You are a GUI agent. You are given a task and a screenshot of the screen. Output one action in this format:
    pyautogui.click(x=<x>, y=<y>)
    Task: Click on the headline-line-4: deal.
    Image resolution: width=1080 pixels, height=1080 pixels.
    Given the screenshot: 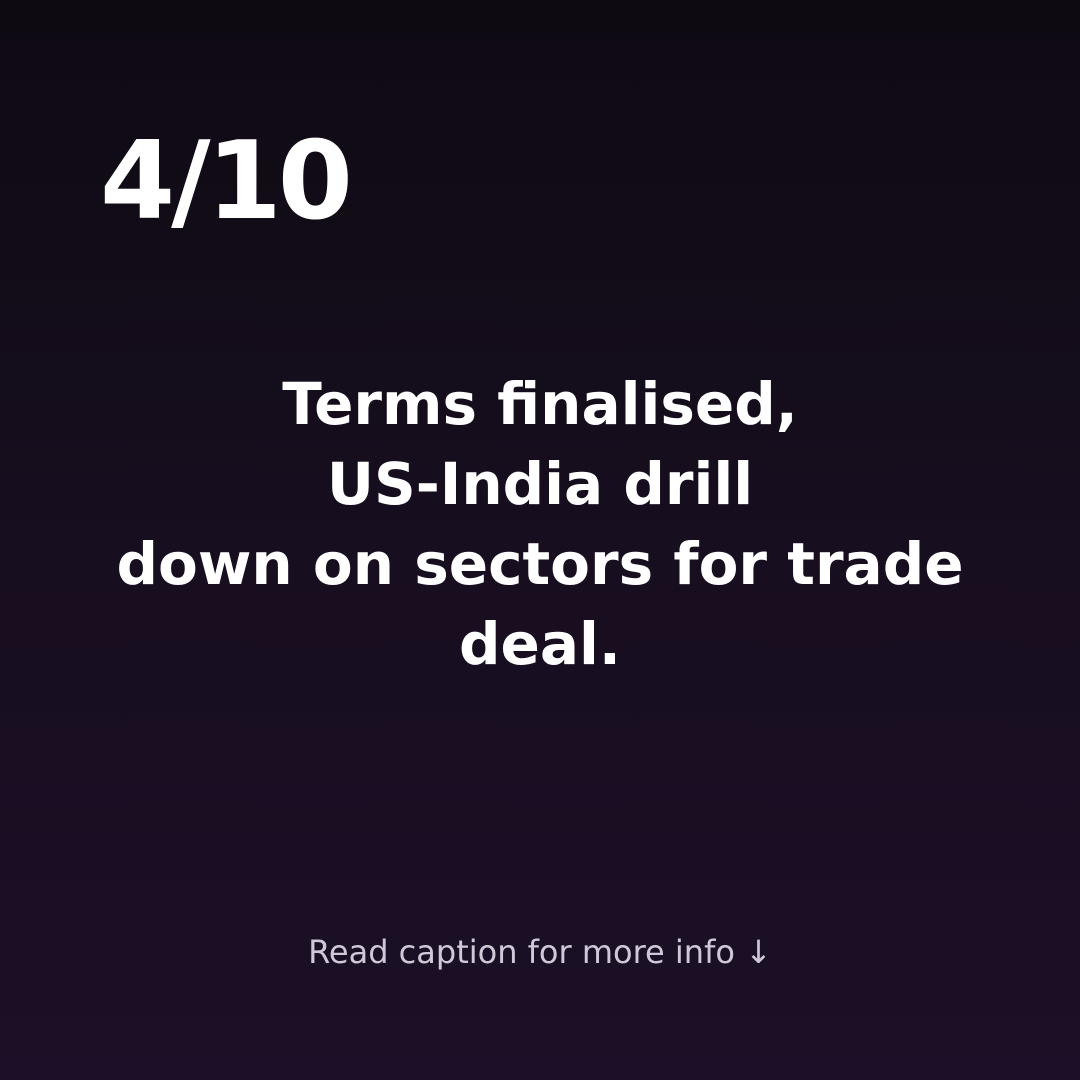 What is the action you would take?
    pyautogui.click(x=540, y=644)
    